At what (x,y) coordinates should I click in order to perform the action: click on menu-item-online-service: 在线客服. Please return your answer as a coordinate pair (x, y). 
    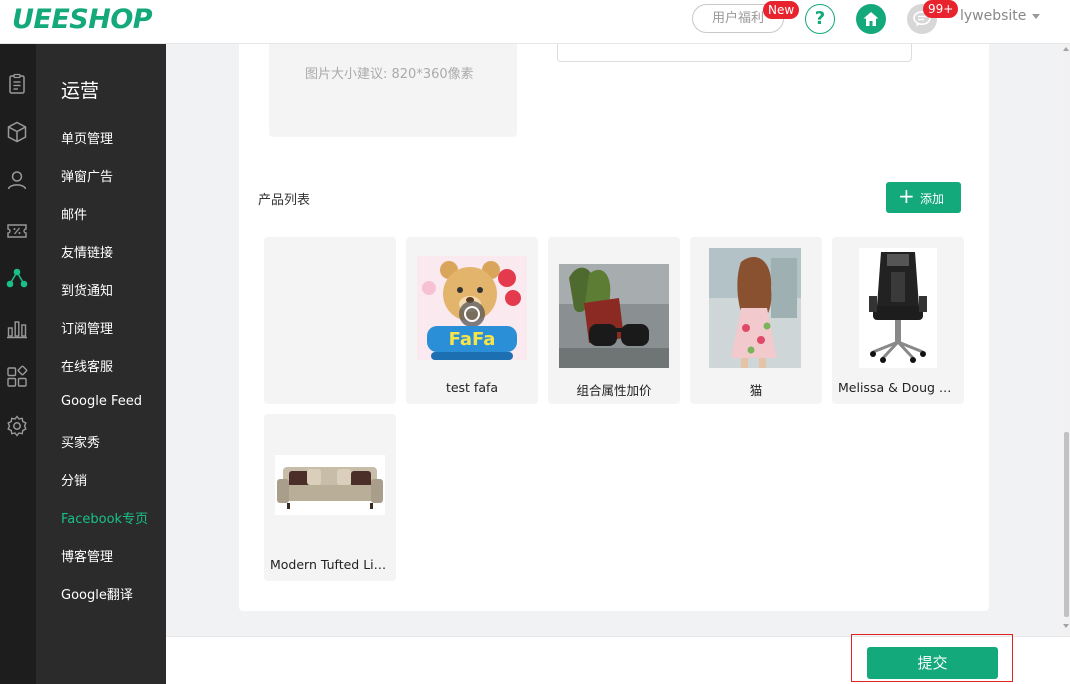
    Looking at the image, I should click on (87, 365).